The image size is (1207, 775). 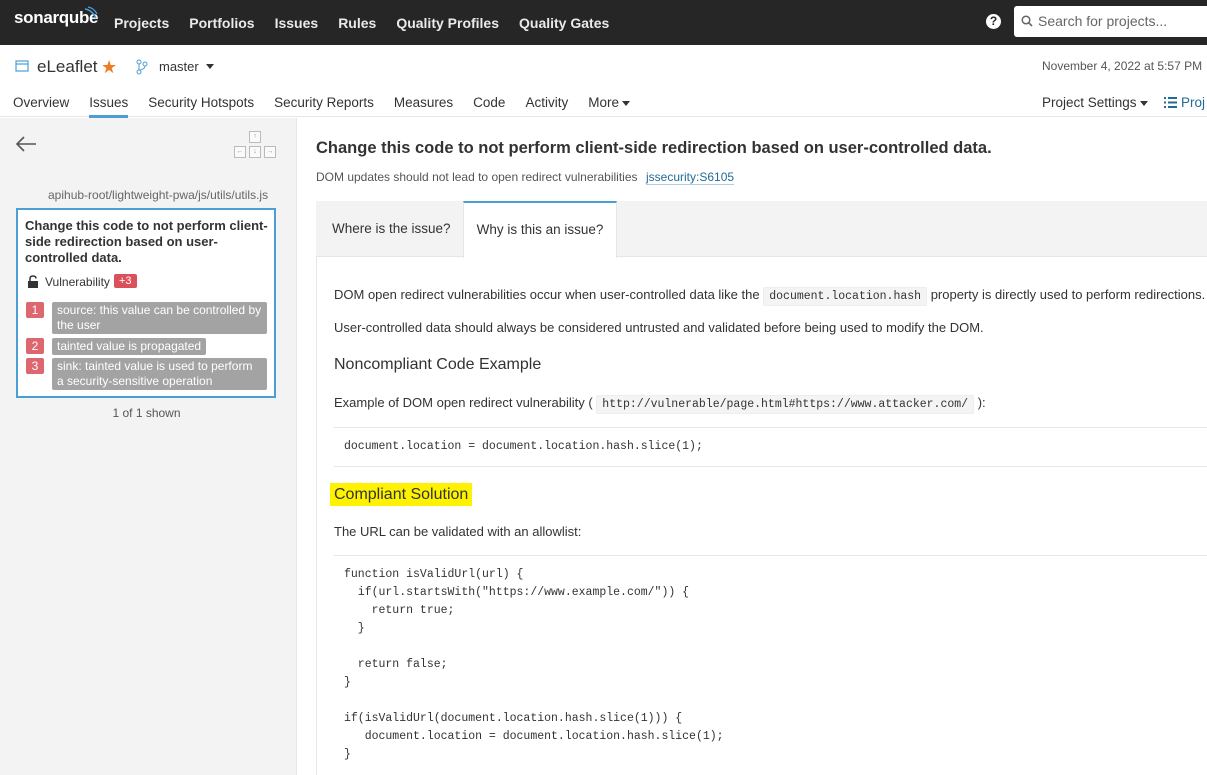 I want to click on tab-activity: Activity, so click(x=546, y=106).